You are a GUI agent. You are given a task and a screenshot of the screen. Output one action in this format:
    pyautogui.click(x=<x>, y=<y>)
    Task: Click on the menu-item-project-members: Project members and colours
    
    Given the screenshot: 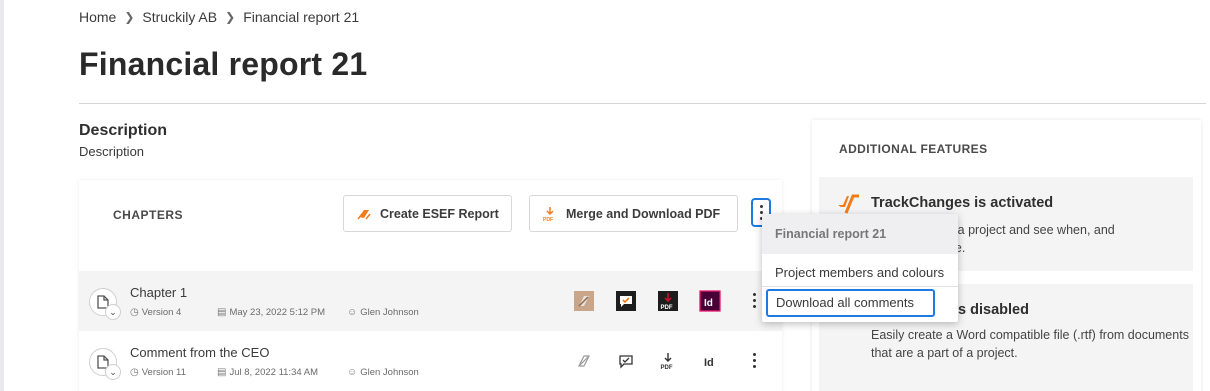 What is the action you would take?
    pyautogui.click(x=860, y=273)
    